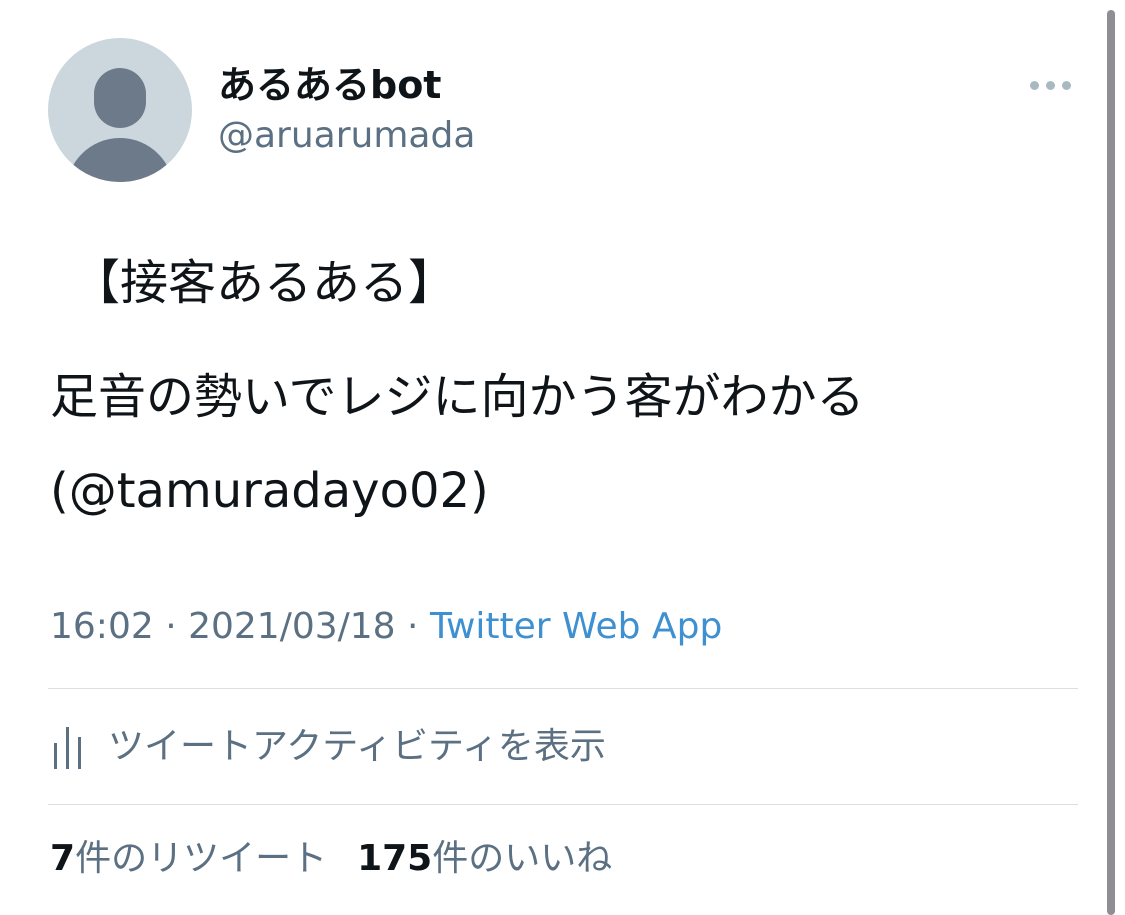 This screenshot has height=915, width=1125. What do you see at coordinates (67, 748) in the screenshot?
I see `bar-chart-icon` at bounding box center [67, 748].